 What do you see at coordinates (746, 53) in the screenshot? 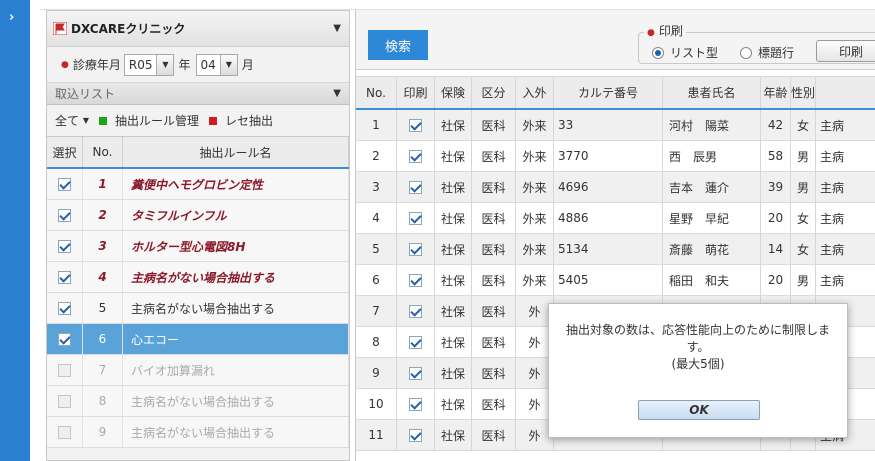
I see `radio-unselected-icon` at bounding box center [746, 53].